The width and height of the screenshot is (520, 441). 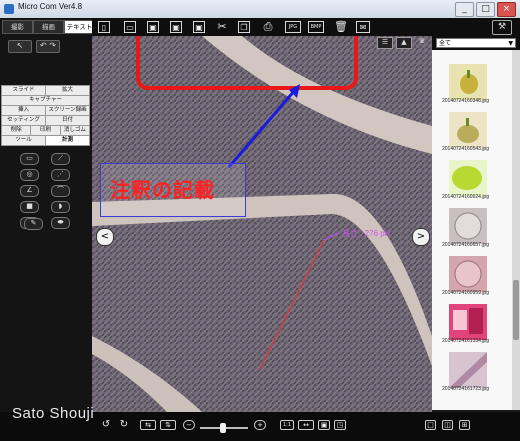 I want to click on pointer-icon: ↖, so click(x=20, y=46).